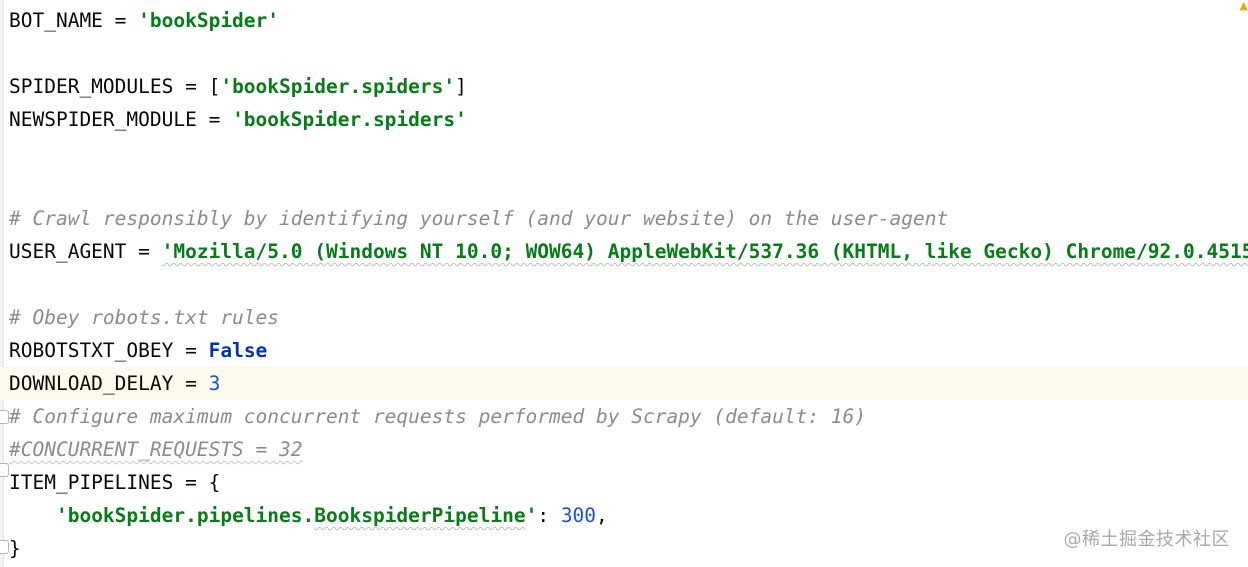  I want to click on code-token: NEWSPIDER_MODULE =, so click(121, 119).